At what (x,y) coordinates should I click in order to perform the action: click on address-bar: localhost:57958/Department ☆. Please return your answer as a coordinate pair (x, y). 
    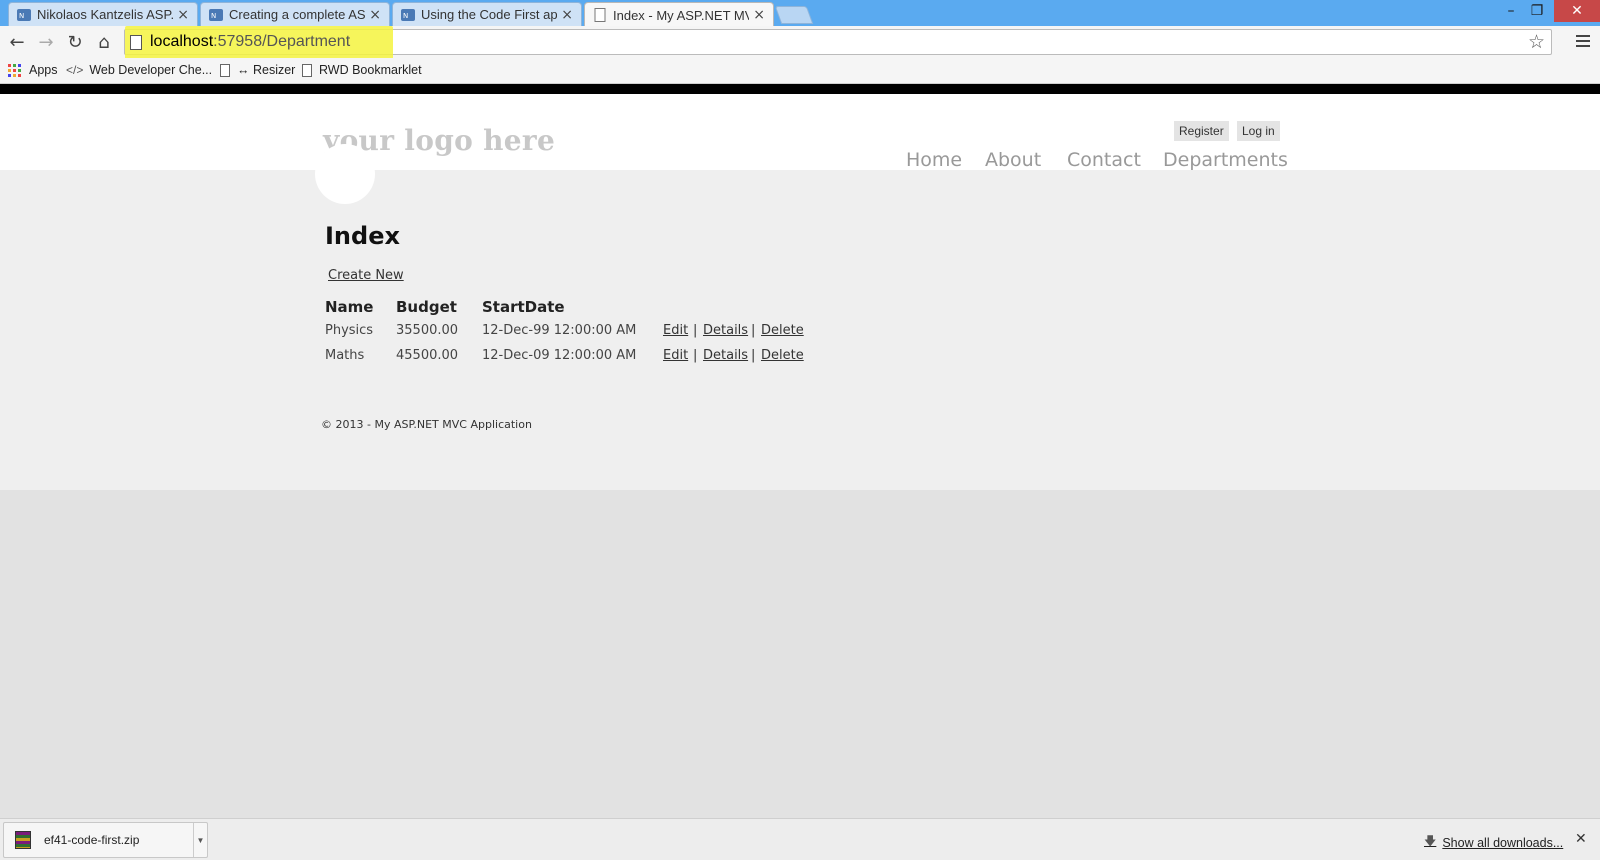
    Looking at the image, I should click on (838, 44).